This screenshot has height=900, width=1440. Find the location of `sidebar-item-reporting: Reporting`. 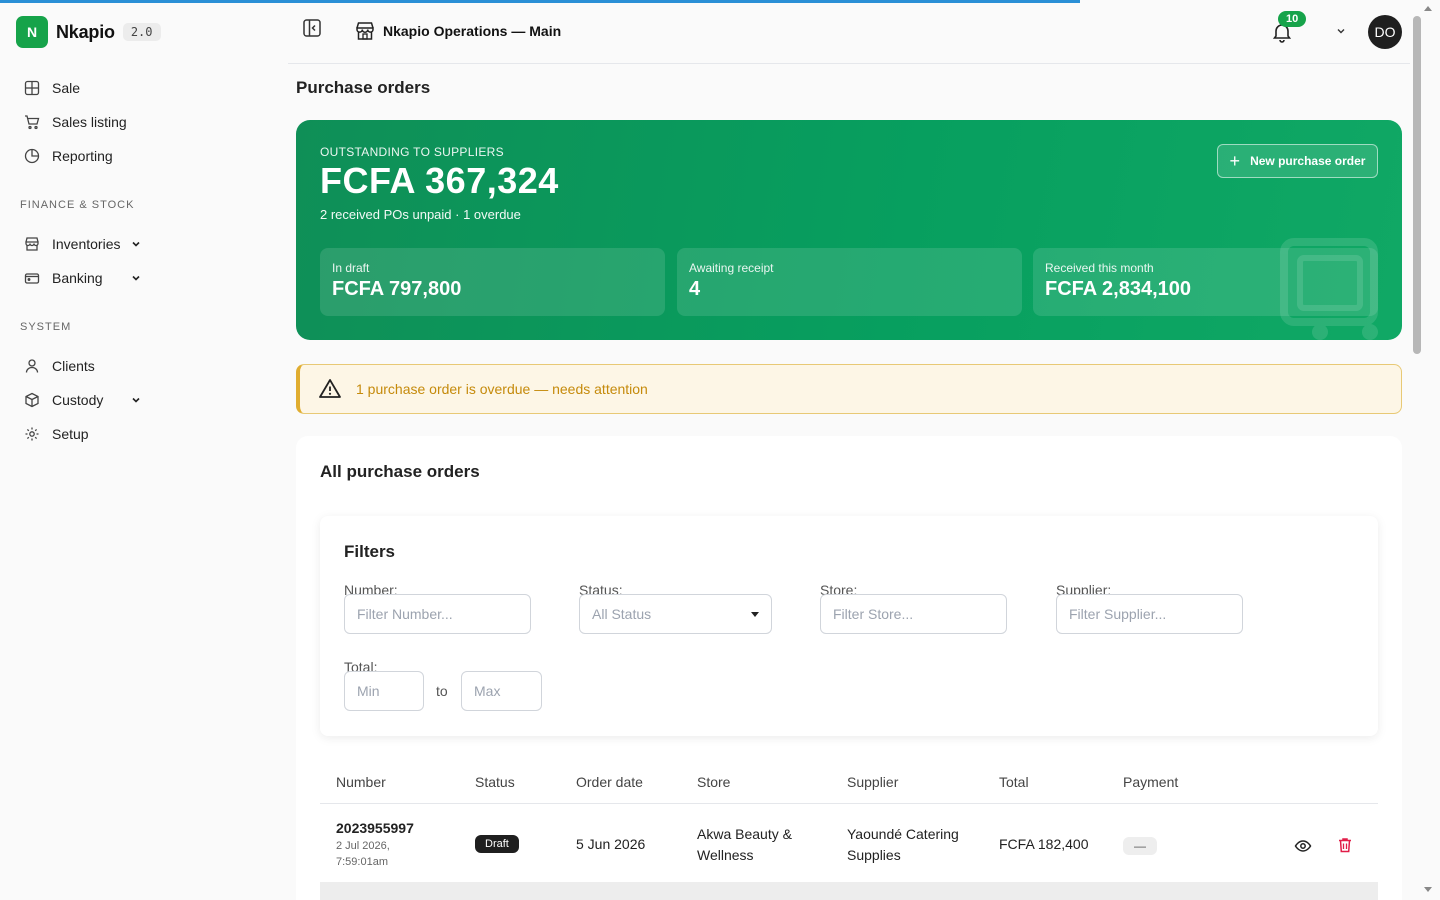

sidebar-item-reporting: Reporting is located at coordinates (86, 156).